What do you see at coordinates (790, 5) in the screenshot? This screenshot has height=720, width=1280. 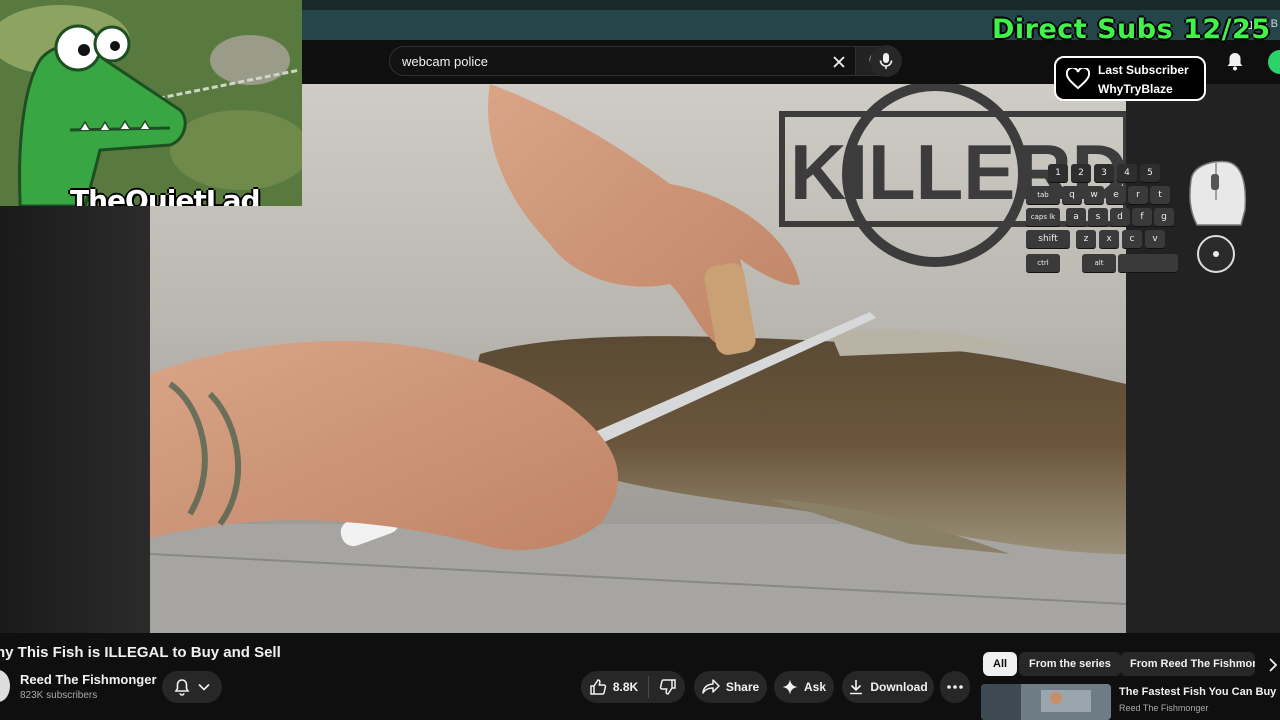 I see `browser-tab-strip` at bounding box center [790, 5].